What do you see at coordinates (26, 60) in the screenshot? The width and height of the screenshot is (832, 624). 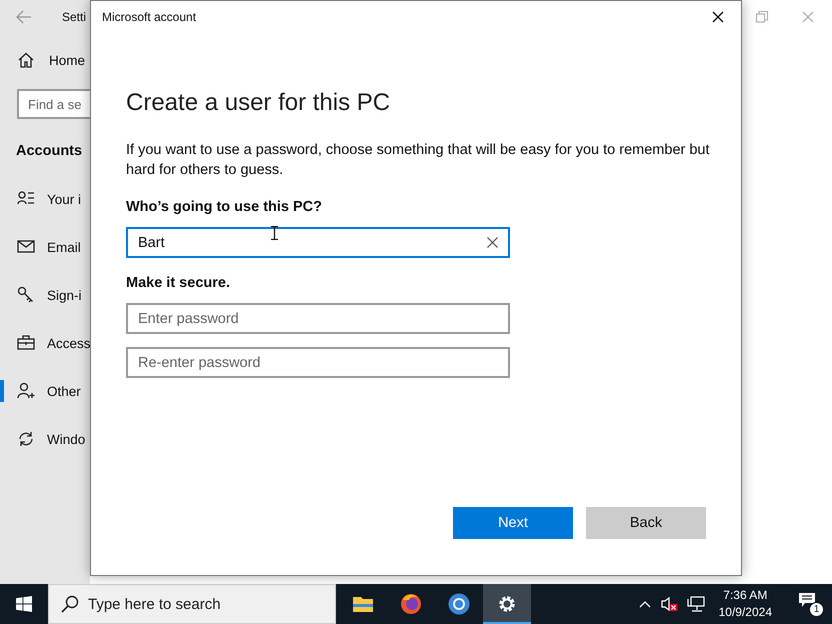 I see `home-icon` at bounding box center [26, 60].